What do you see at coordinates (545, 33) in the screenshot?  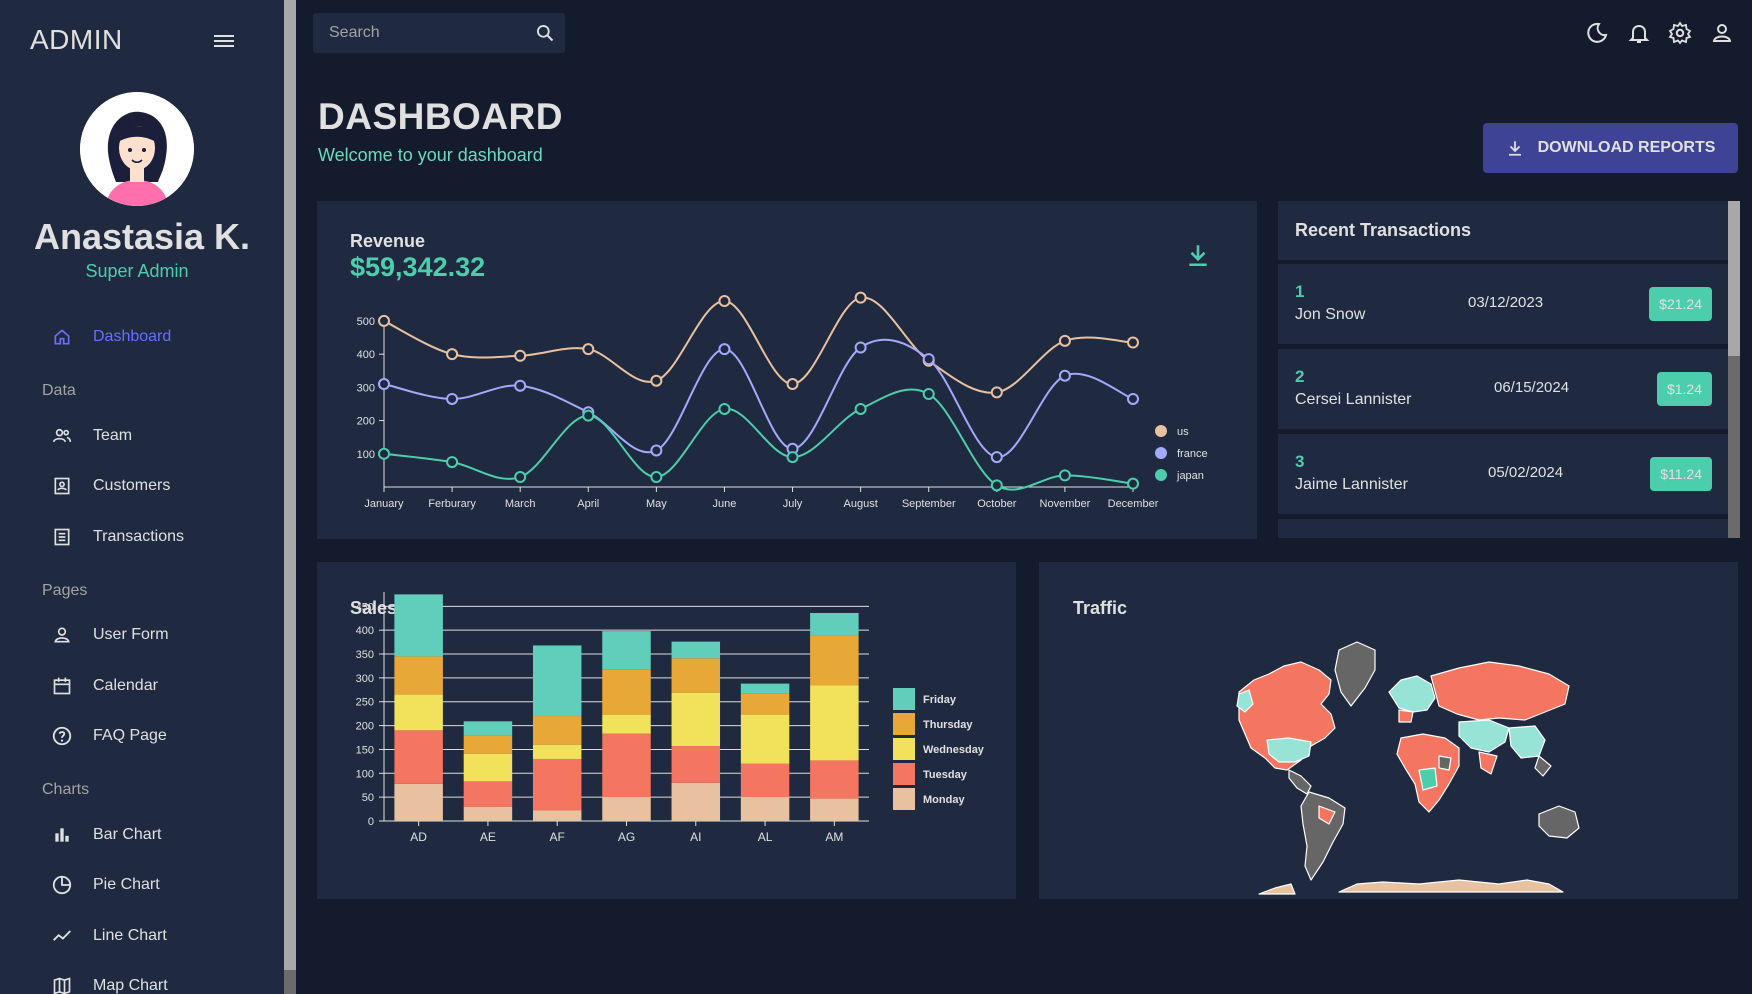 I see `search-icon` at bounding box center [545, 33].